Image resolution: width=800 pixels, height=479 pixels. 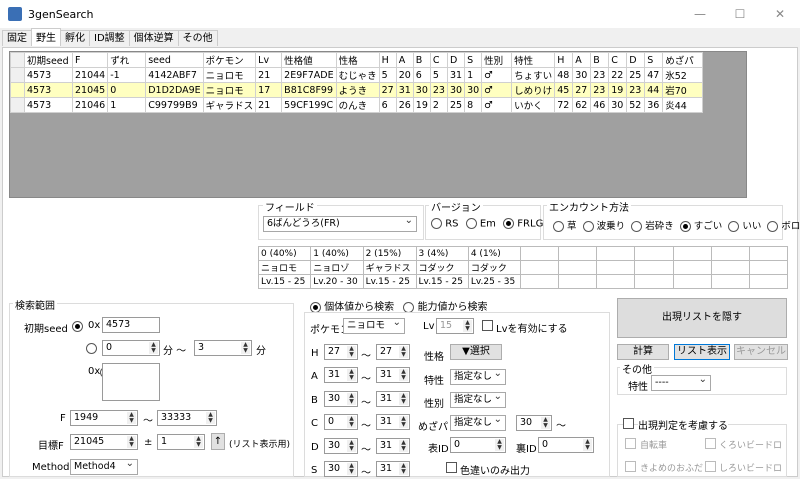 What do you see at coordinates (131, 382) in the screenshot?
I see `seed-list-textarea` at bounding box center [131, 382].